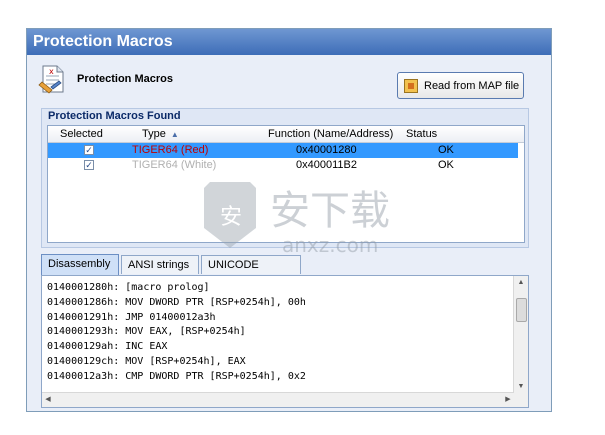 This screenshot has width=605, height=435. Describe the element at coordinates (283, 150) in the screenshot. I see `table-row: ✓ TIGER64 (Red) 0x40001280 OK` at that location.